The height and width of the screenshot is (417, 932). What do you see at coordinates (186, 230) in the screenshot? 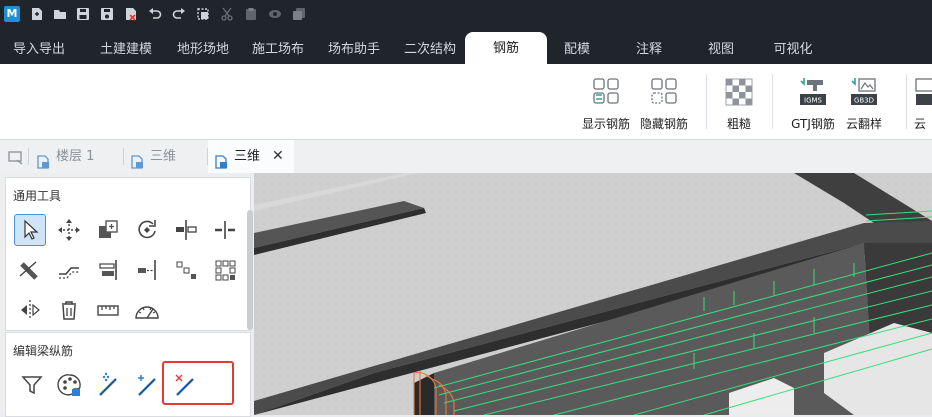
I see `mirror-offset-icon` at bounding box center [186, 230].